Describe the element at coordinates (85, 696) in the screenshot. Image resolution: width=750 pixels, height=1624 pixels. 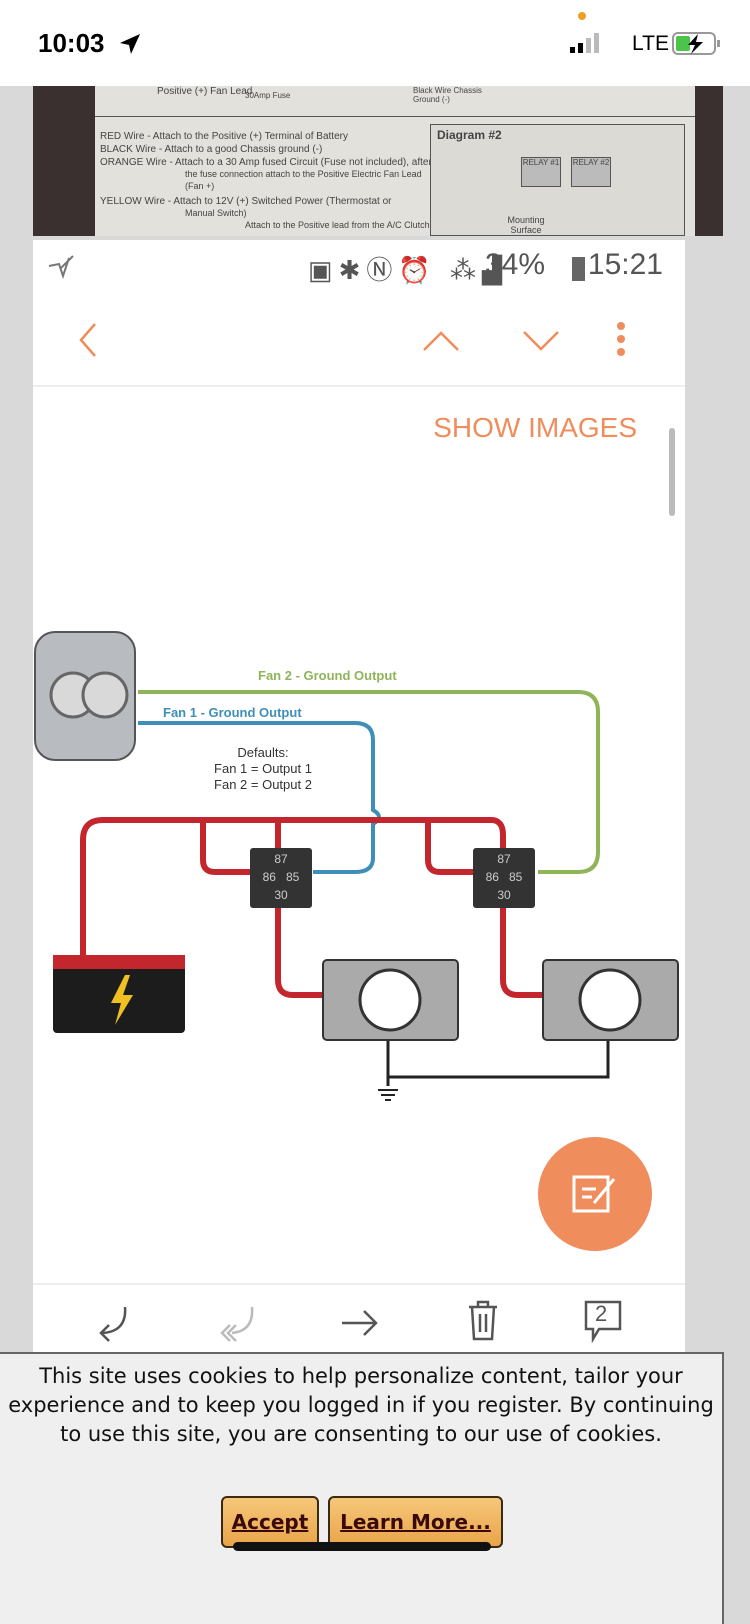
I see `controller-image` at that location.